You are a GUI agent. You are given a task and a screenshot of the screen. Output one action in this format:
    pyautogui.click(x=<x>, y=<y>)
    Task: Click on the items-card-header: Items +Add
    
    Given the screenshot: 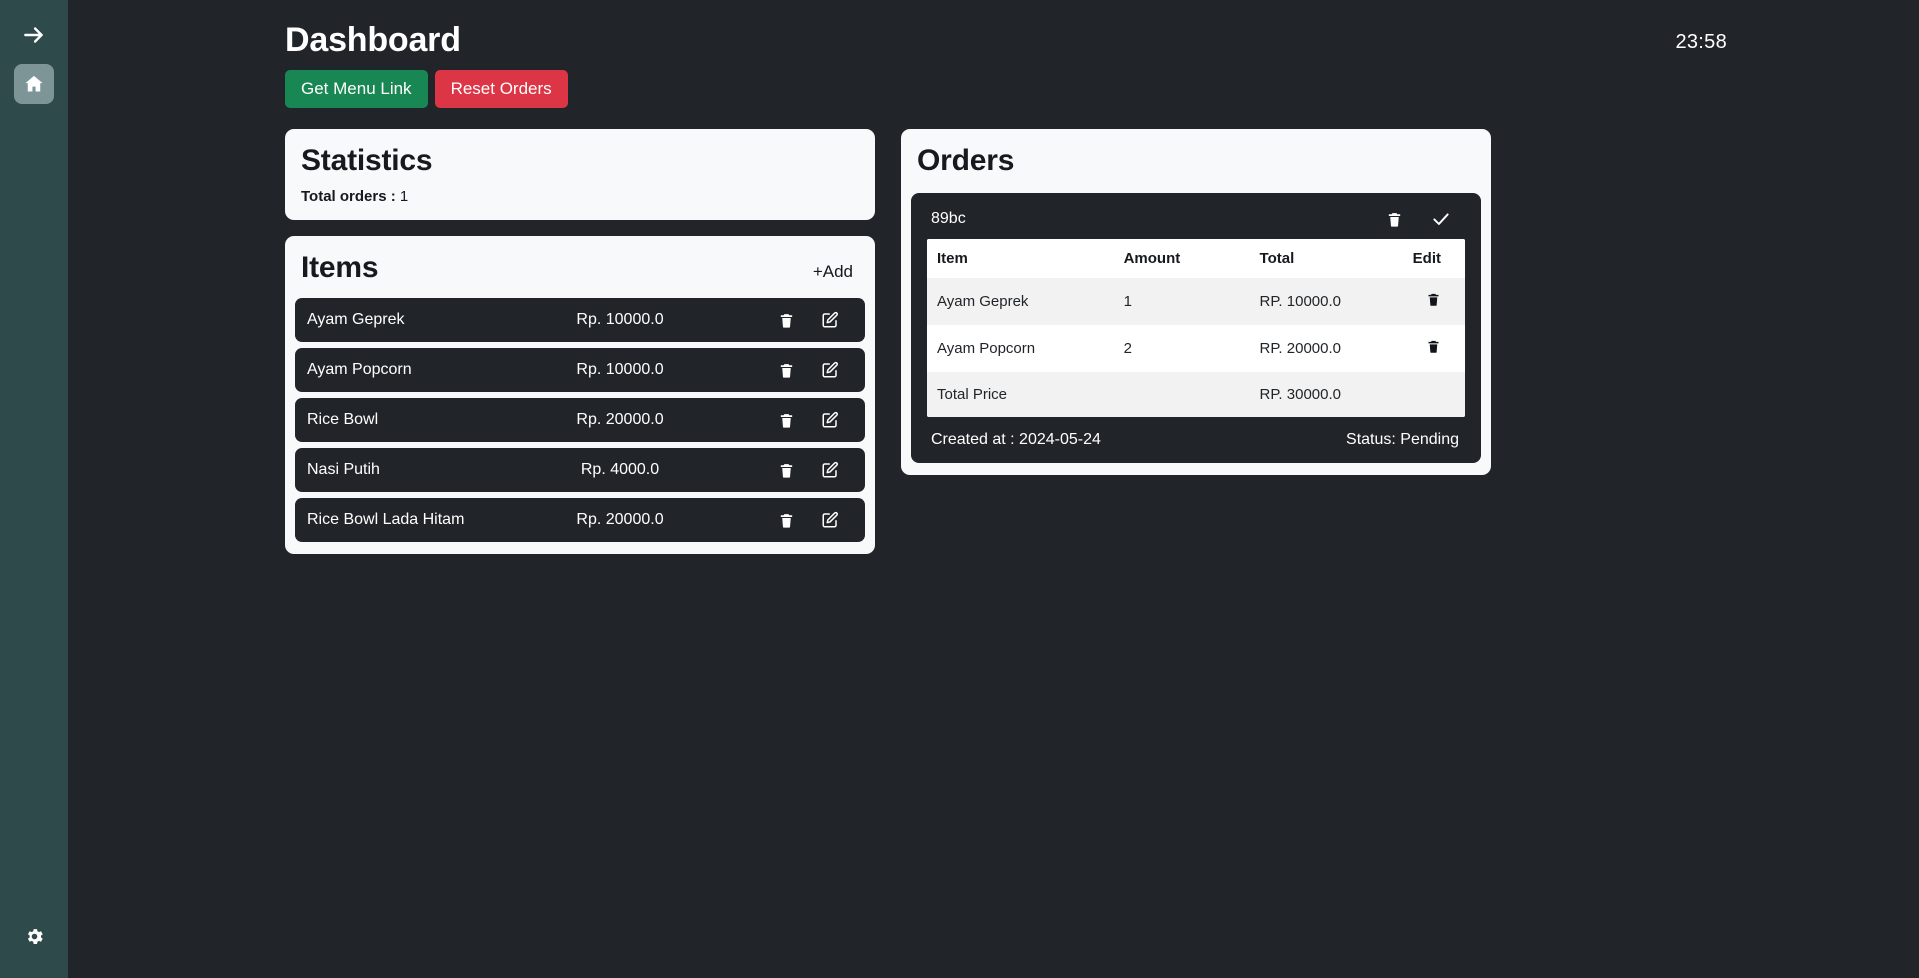 What is the action you would take?
    pyautogui.click(x=580, y=268)
    